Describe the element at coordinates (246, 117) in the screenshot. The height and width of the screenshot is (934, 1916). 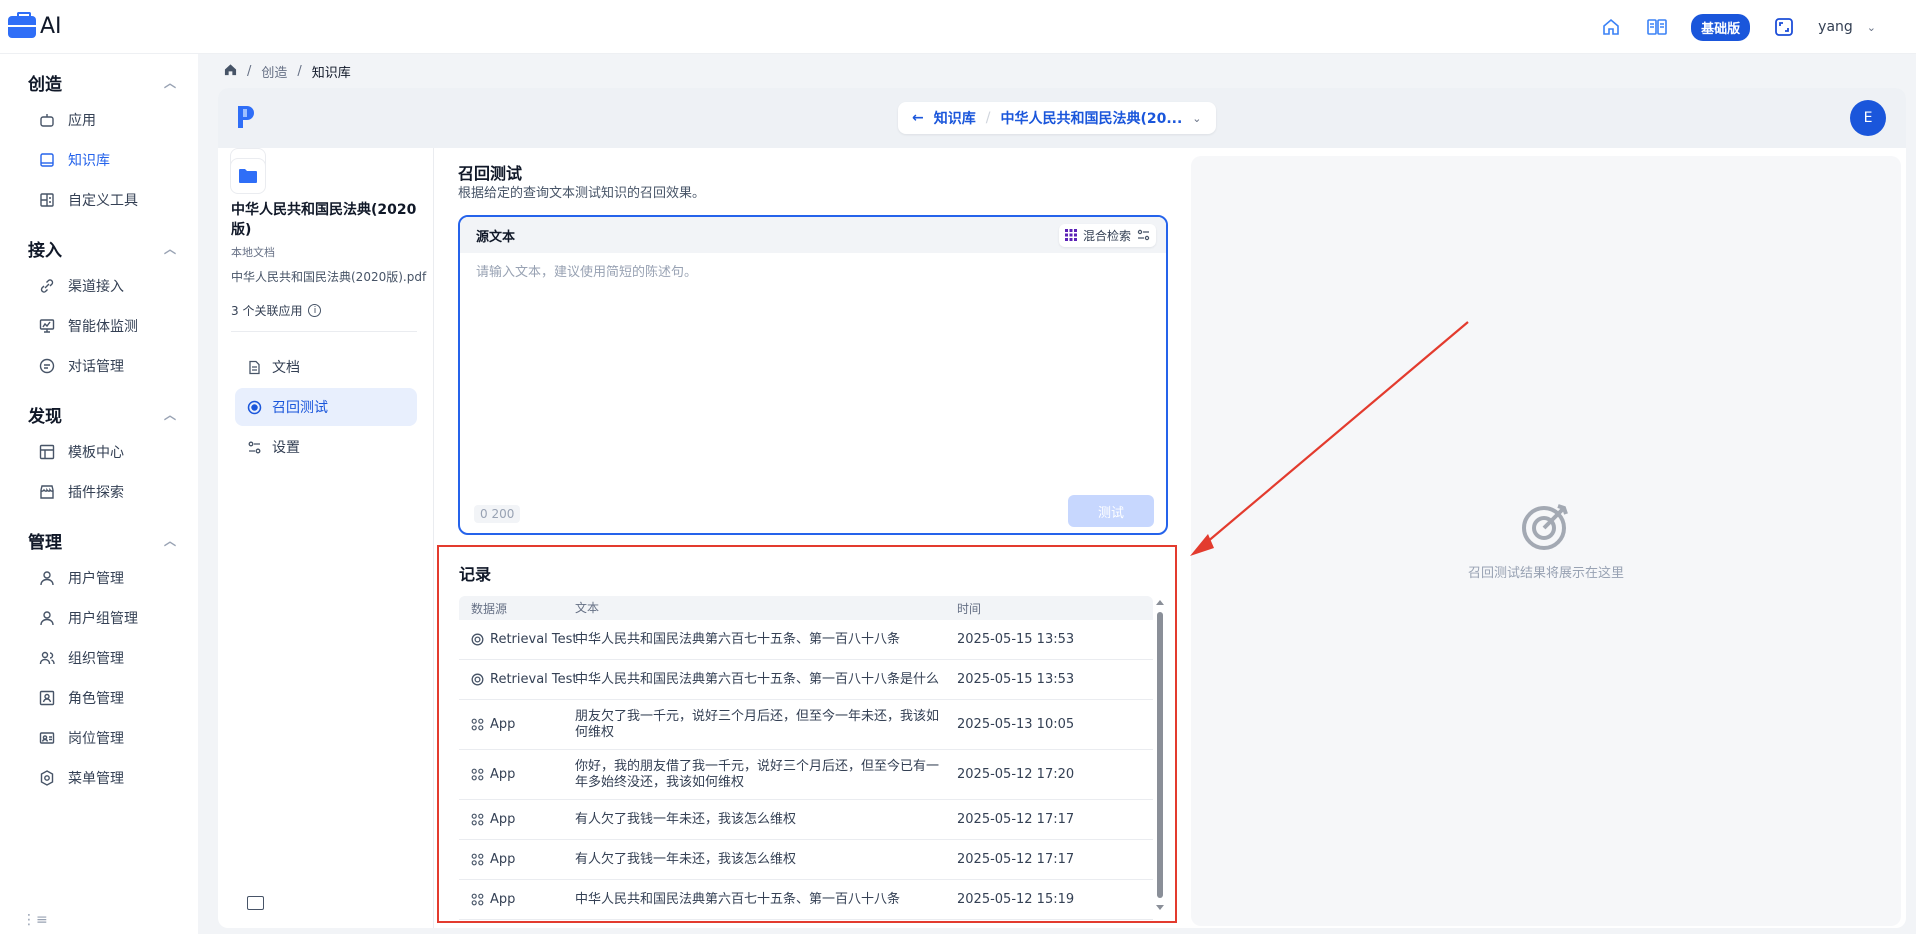
I see `brand-mark-icon` at that location.